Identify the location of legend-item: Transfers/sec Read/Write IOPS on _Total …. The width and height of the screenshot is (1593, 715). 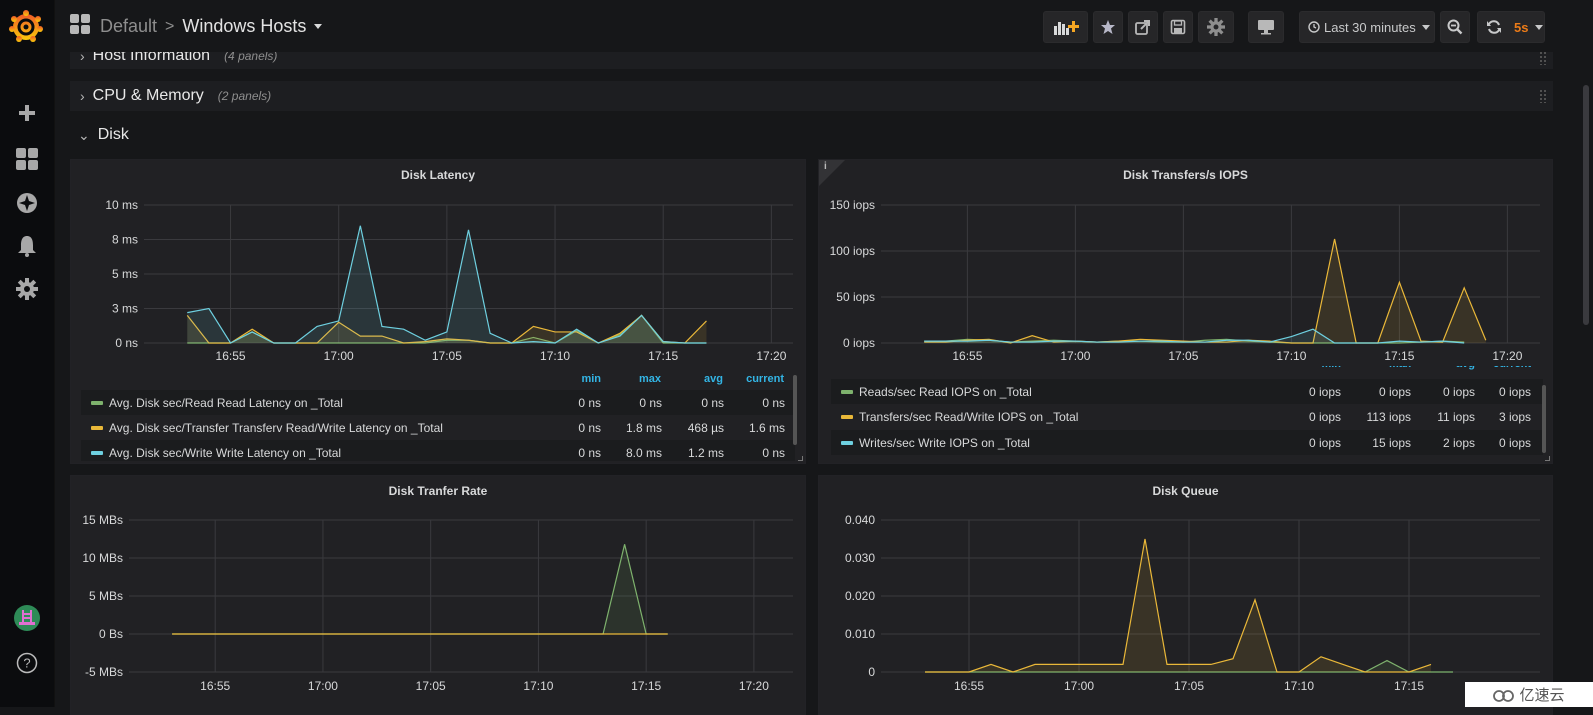
(1187, 416).